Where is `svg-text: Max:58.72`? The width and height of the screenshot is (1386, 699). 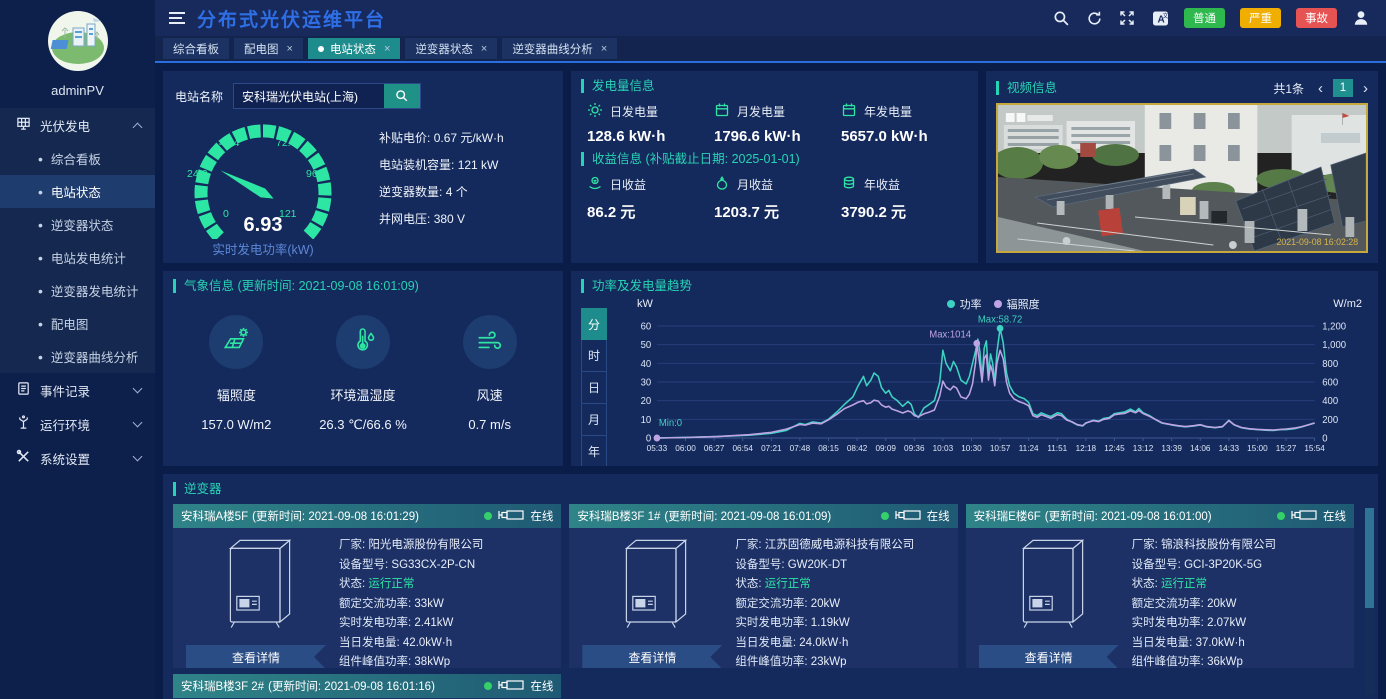 svg-text: Max:58.72 is located at coordinates (1000, 319).